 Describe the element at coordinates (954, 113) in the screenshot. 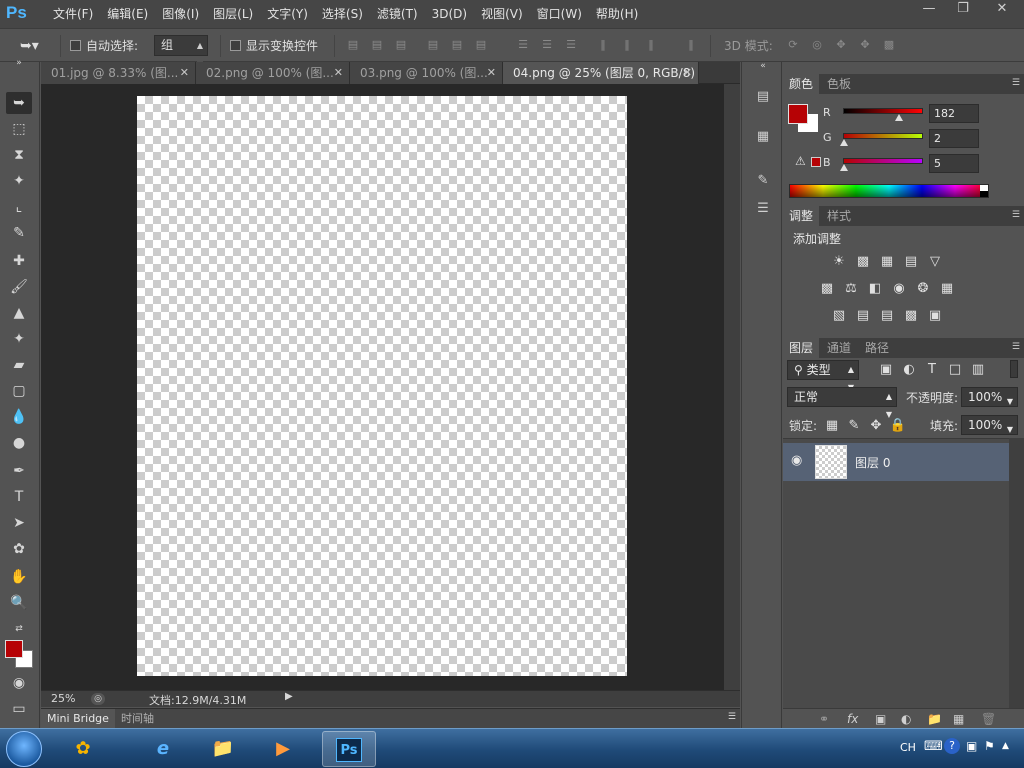

I see `red-value-input: 182` at that location.